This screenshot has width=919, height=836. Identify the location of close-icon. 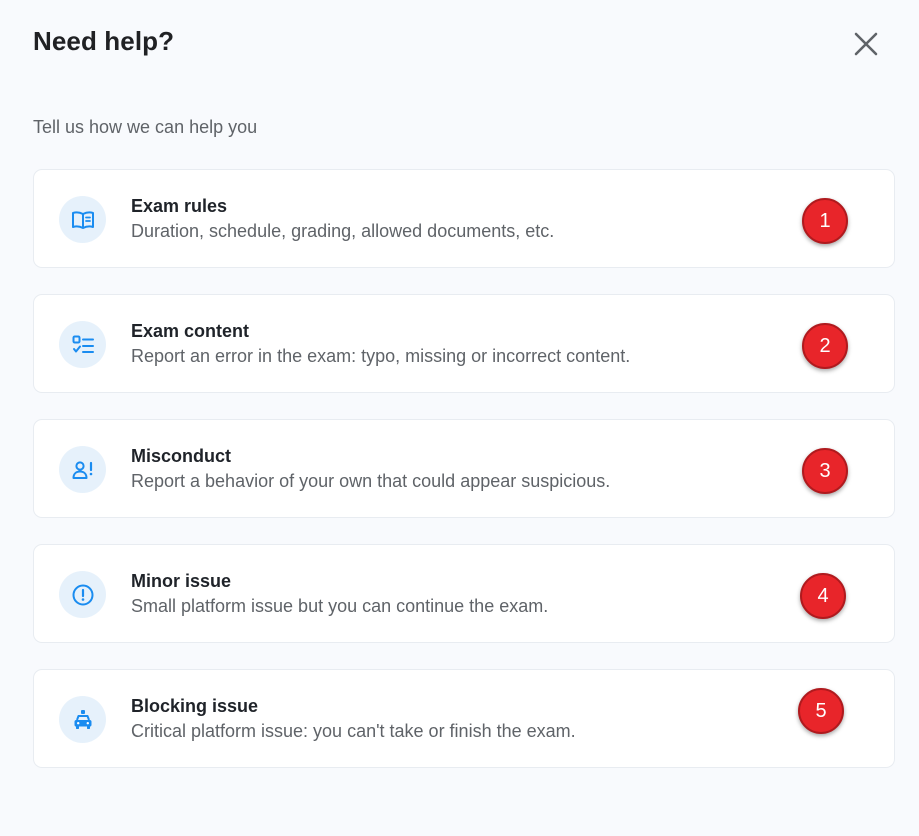
(866, 44).